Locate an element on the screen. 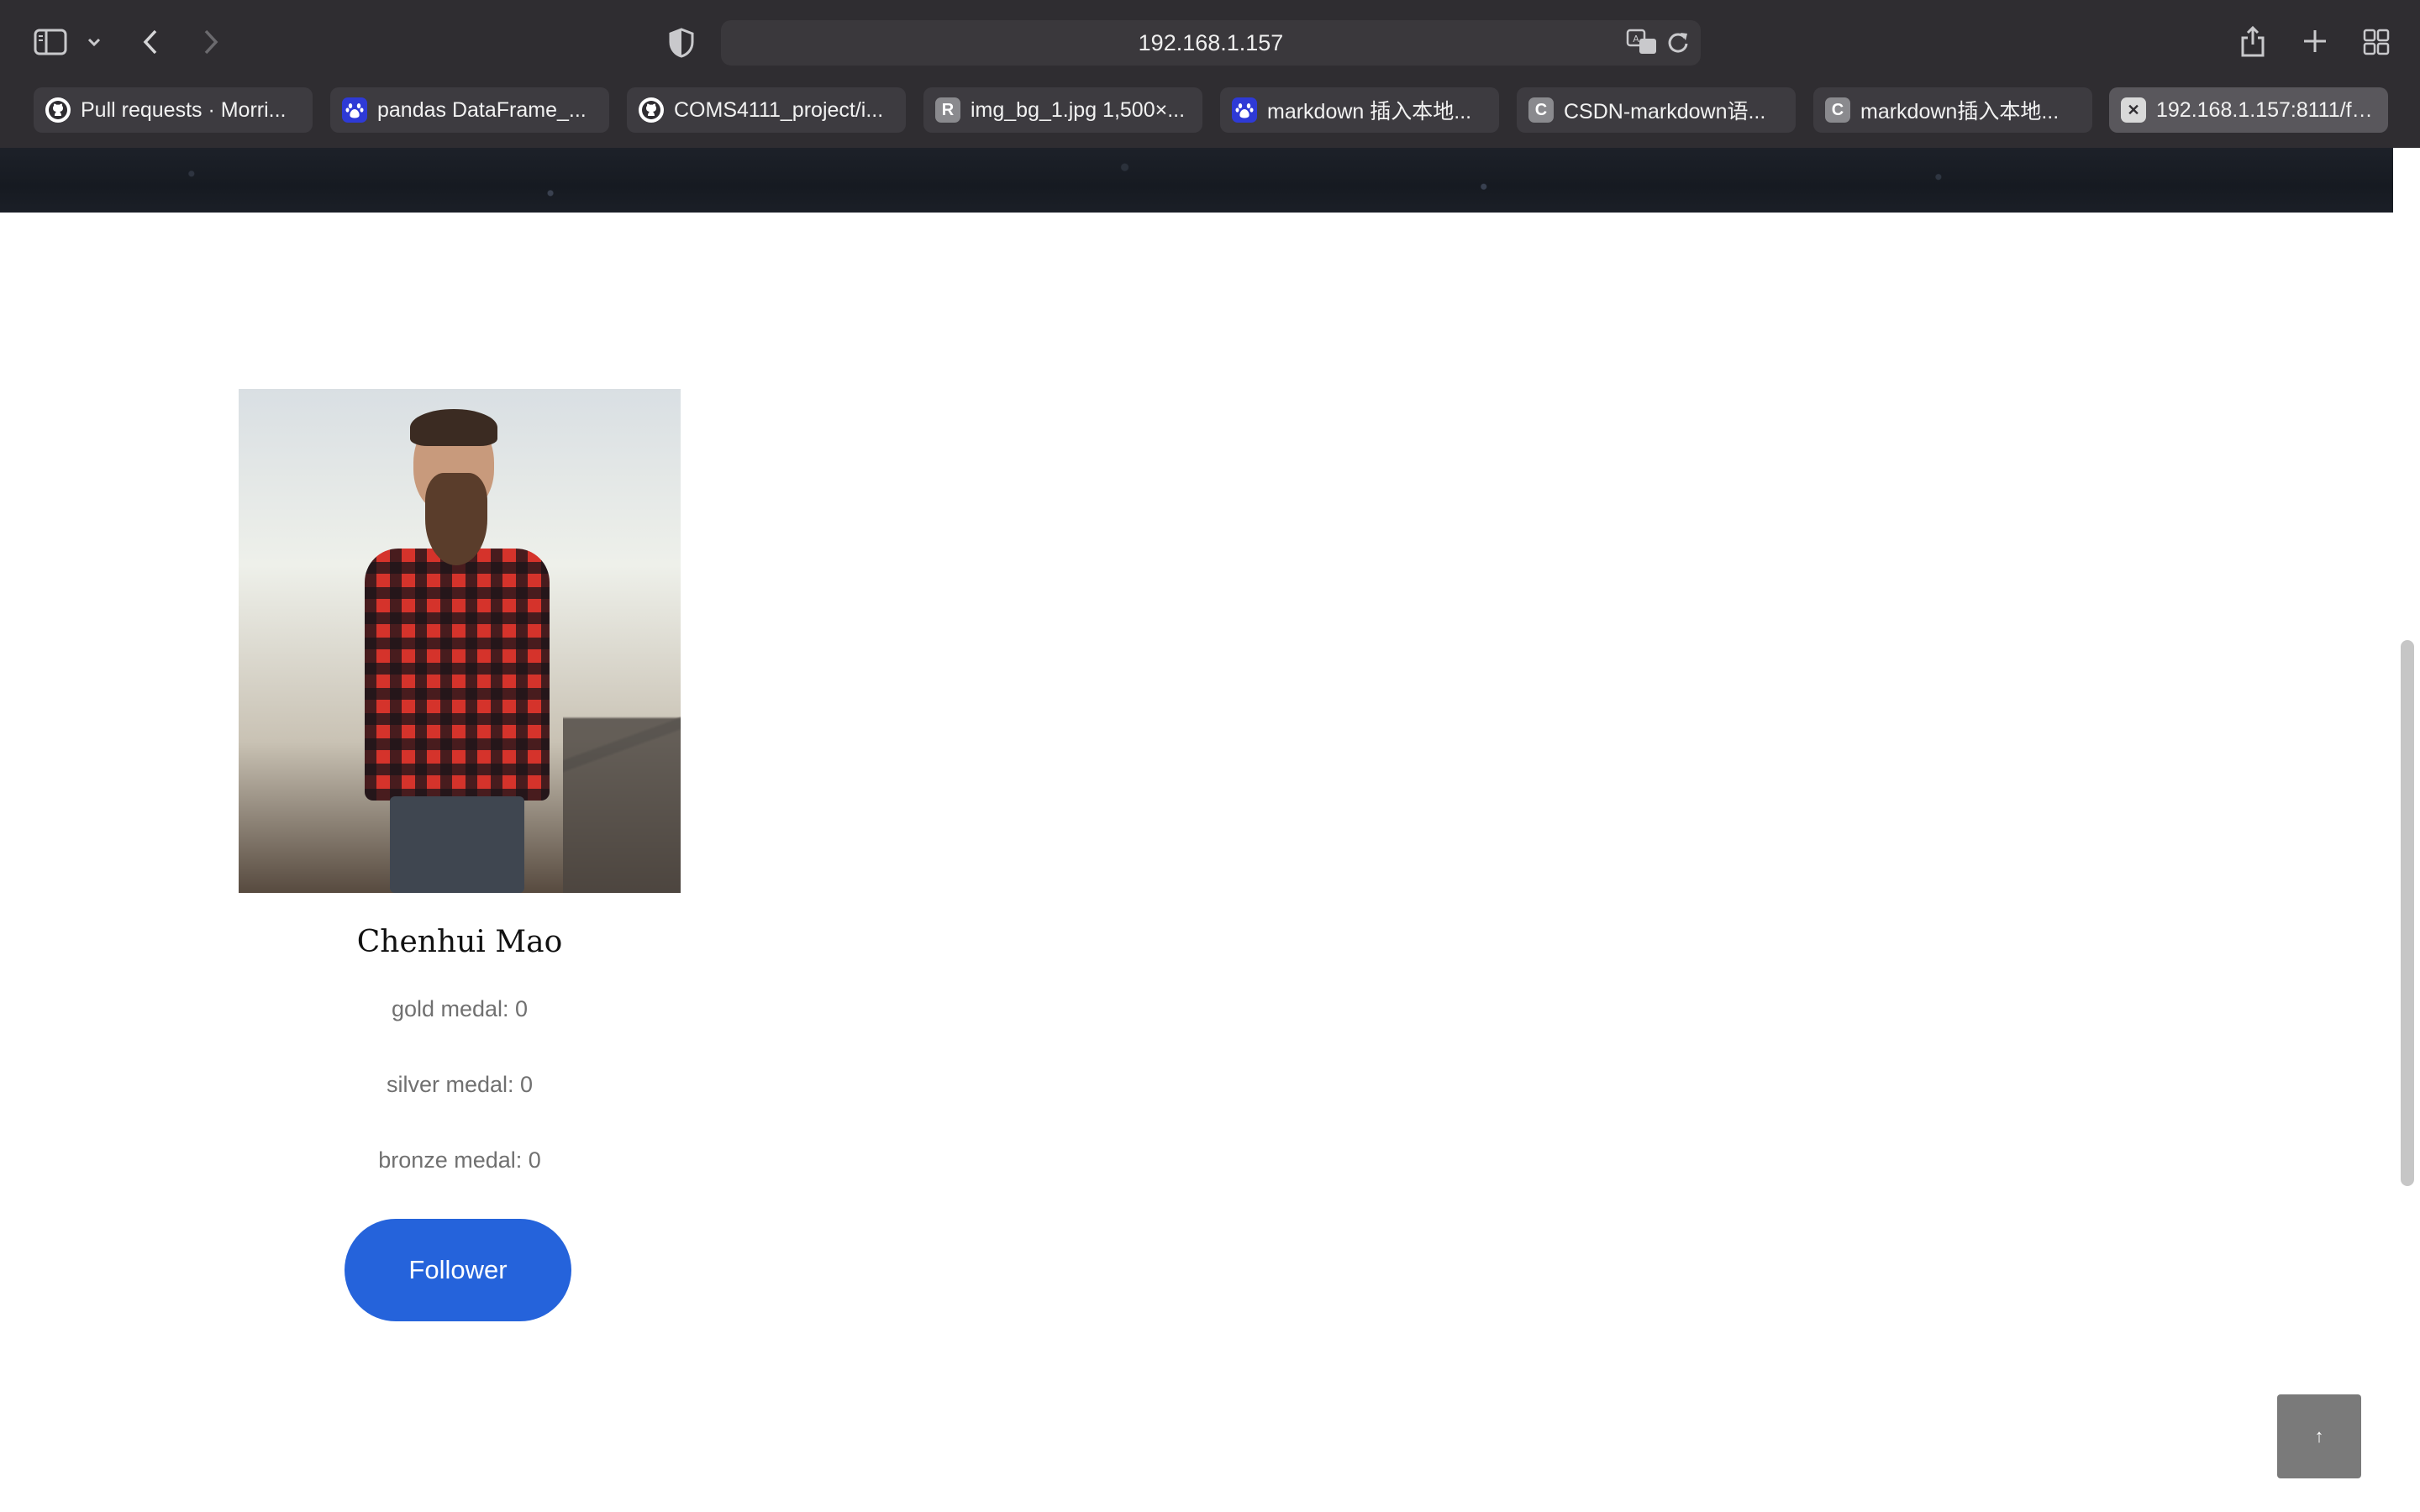 This screenshot has width=2420, height=1512. address-text: 192.168.1.157 is located at coordinates (1211, 42).